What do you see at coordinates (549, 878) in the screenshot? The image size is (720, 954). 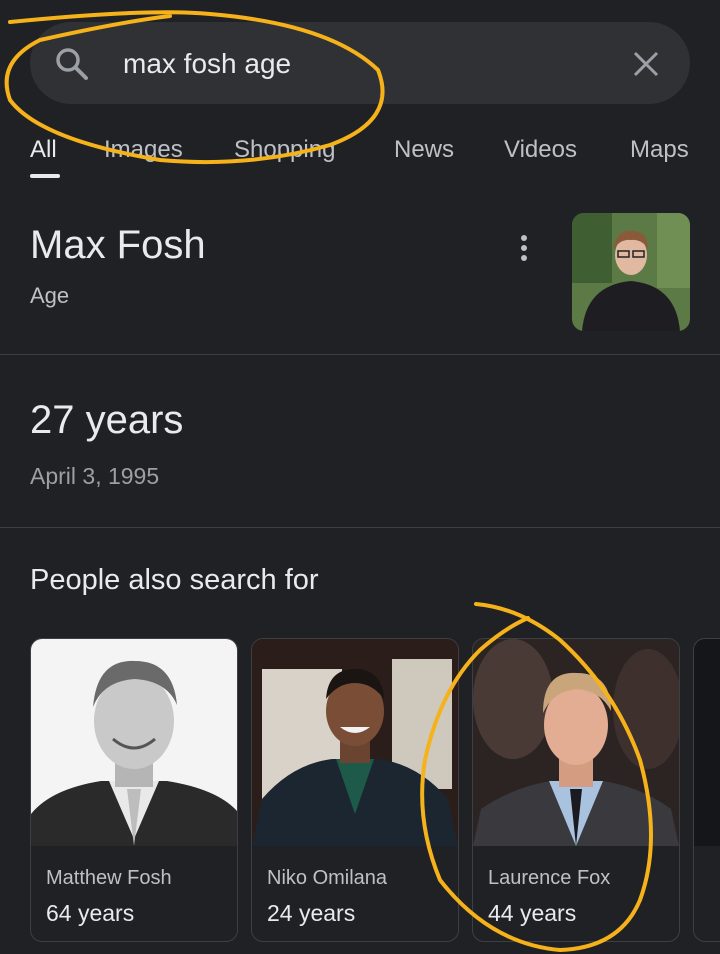 I see `person-name: Laurence Fox` at bounding box center [549, 878].